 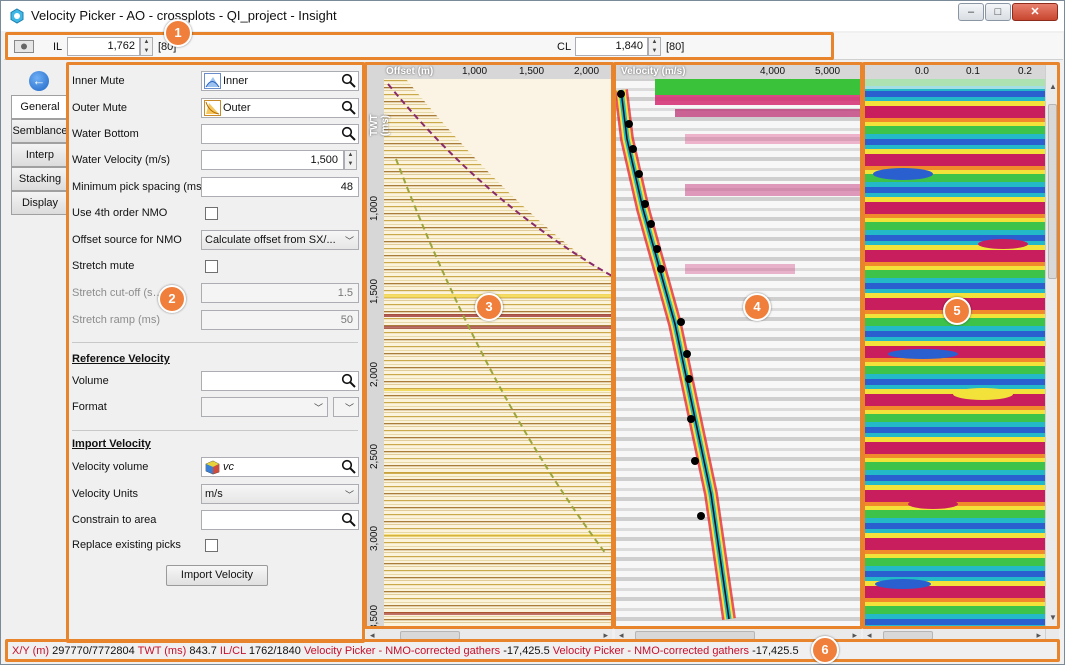 What do you see at coordinates (215, 342) in the screenshot?
I see `divider` at bounding box center [215, 342].